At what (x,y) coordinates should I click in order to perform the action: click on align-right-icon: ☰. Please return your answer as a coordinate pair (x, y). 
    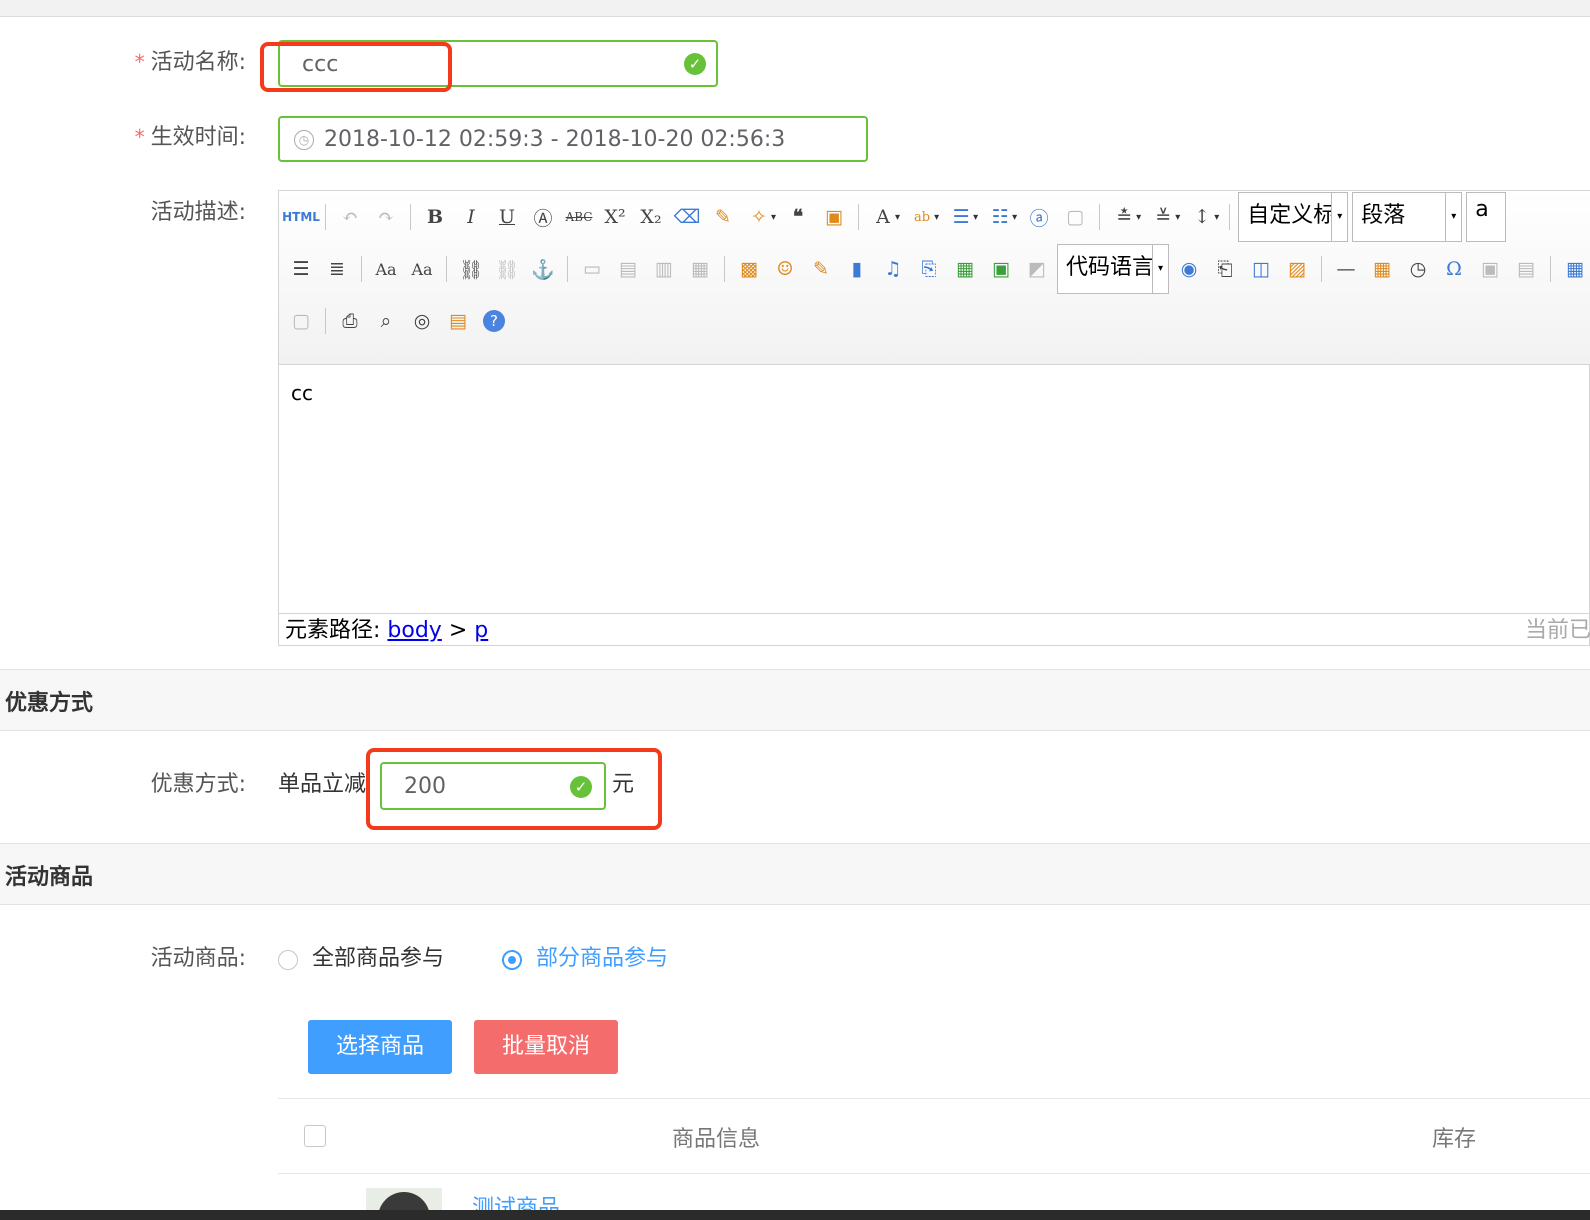
    Looking at the image, I should click on (301, 269).